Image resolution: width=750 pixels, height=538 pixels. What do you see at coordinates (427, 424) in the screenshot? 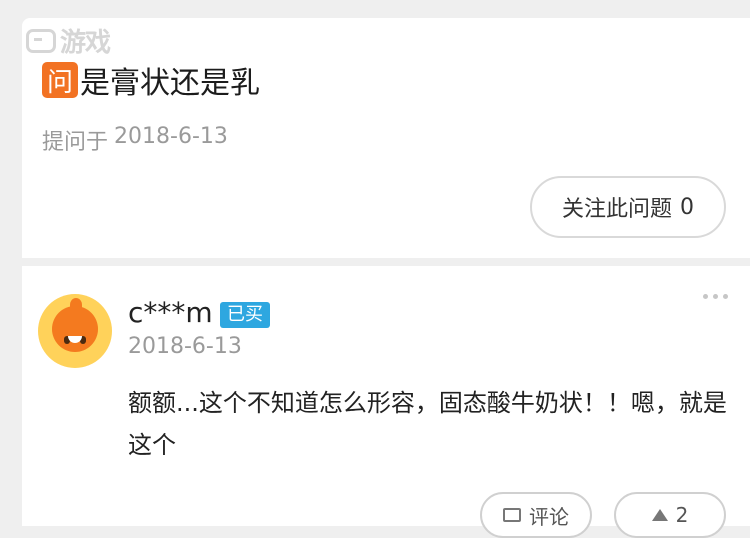
I see `answer-text: 额额...这个不知道怎么形容，固态酸牛奶状！！嗯，就是这个` at bounding box center [427, 424].